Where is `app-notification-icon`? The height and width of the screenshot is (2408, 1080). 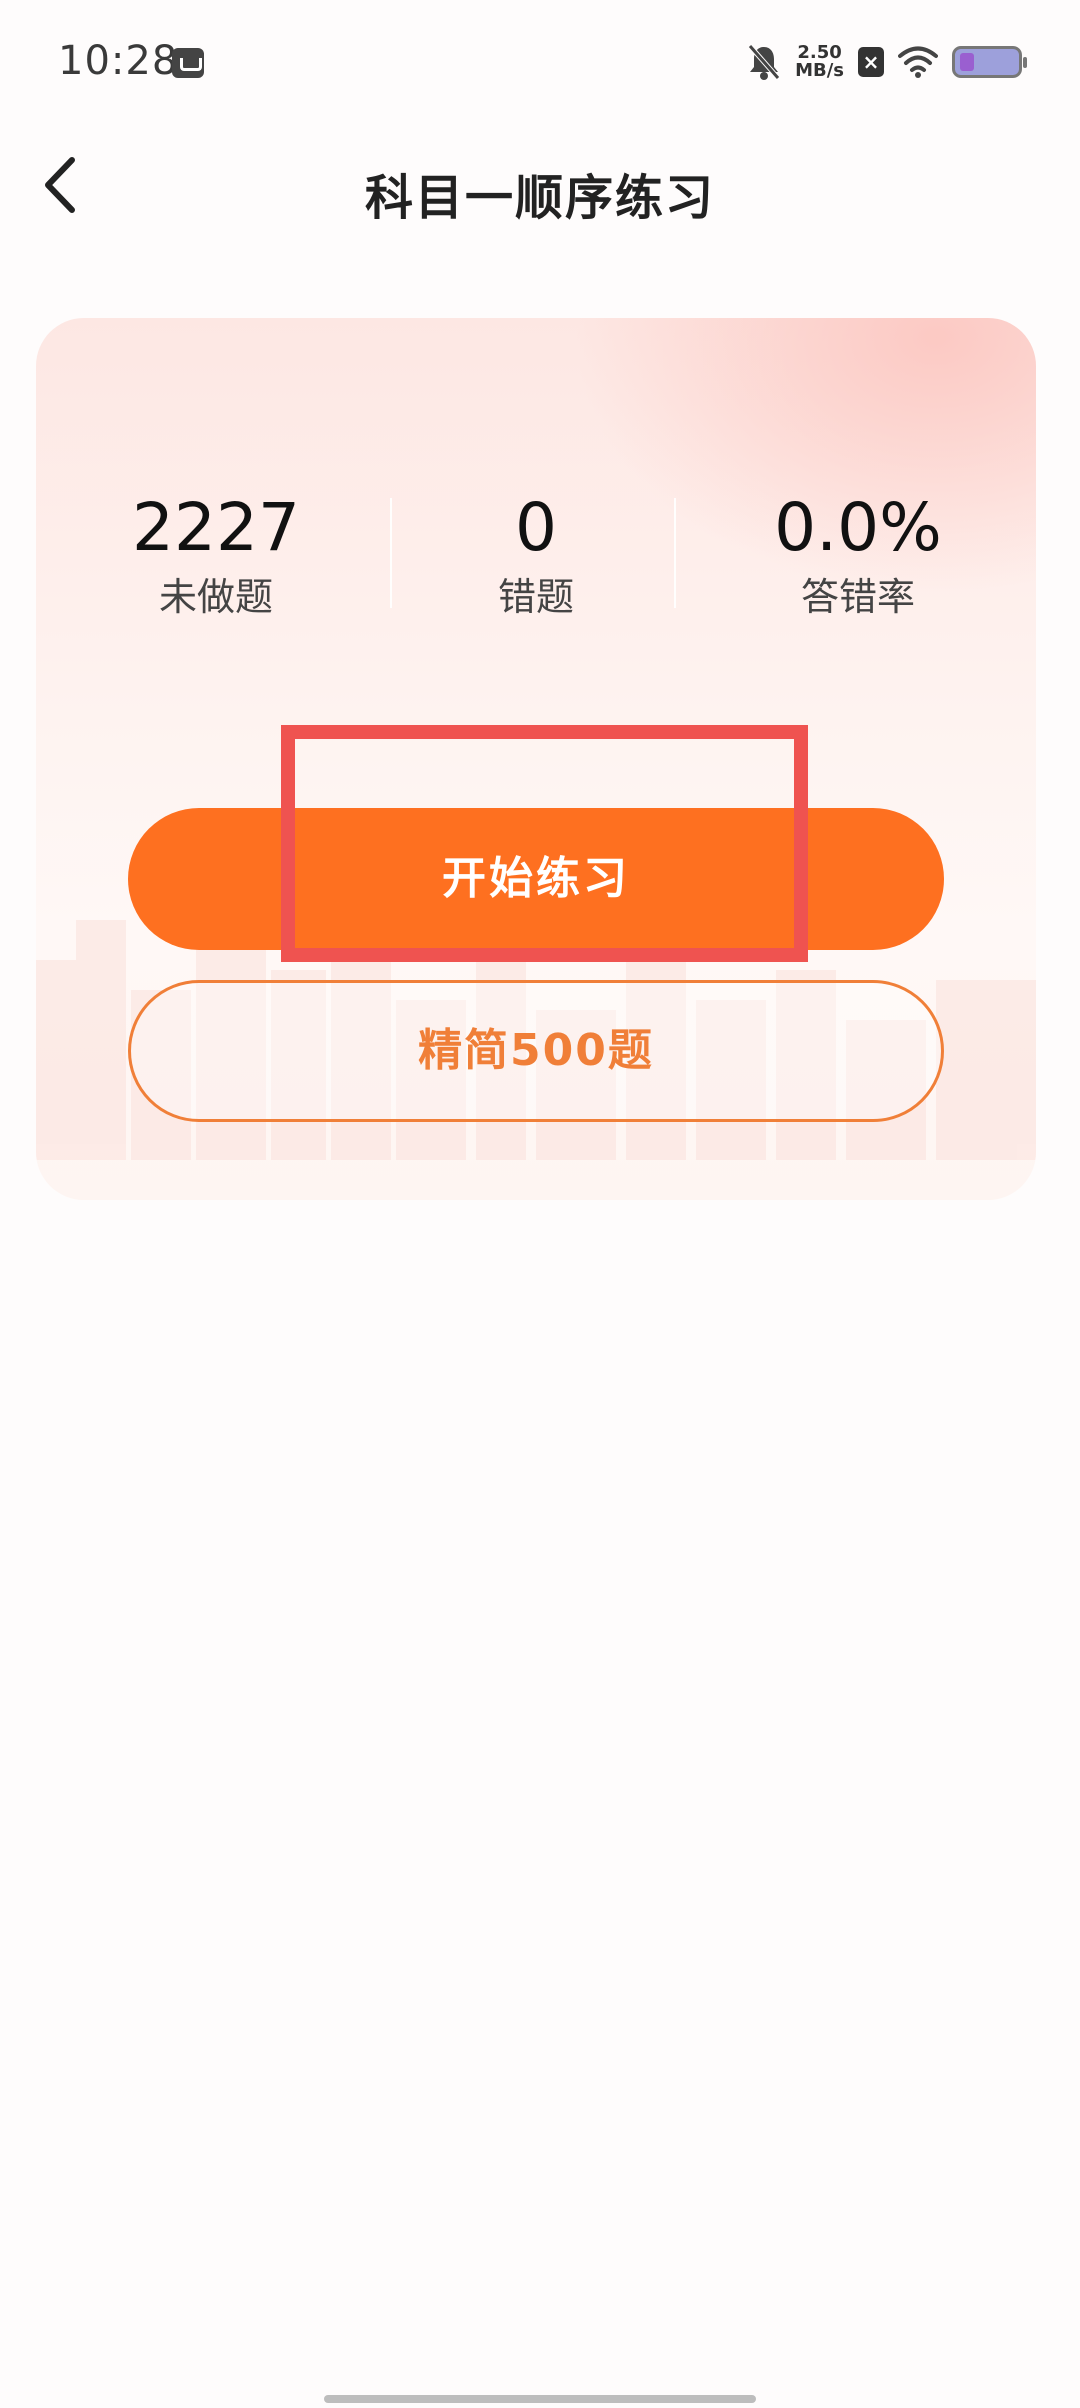
app-notification-icon is located at coordinates (188, 63).